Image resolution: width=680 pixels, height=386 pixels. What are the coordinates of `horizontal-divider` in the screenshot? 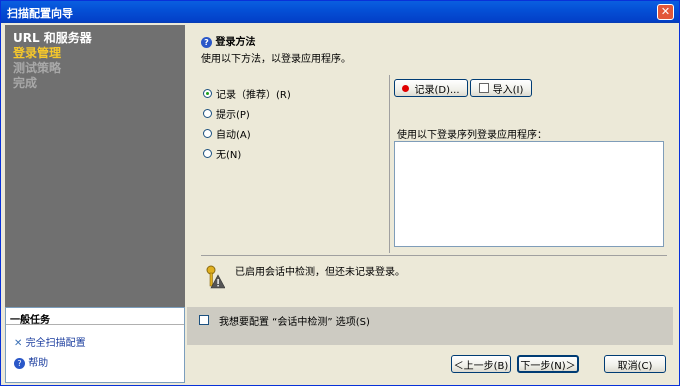 It's located at (434, 255).